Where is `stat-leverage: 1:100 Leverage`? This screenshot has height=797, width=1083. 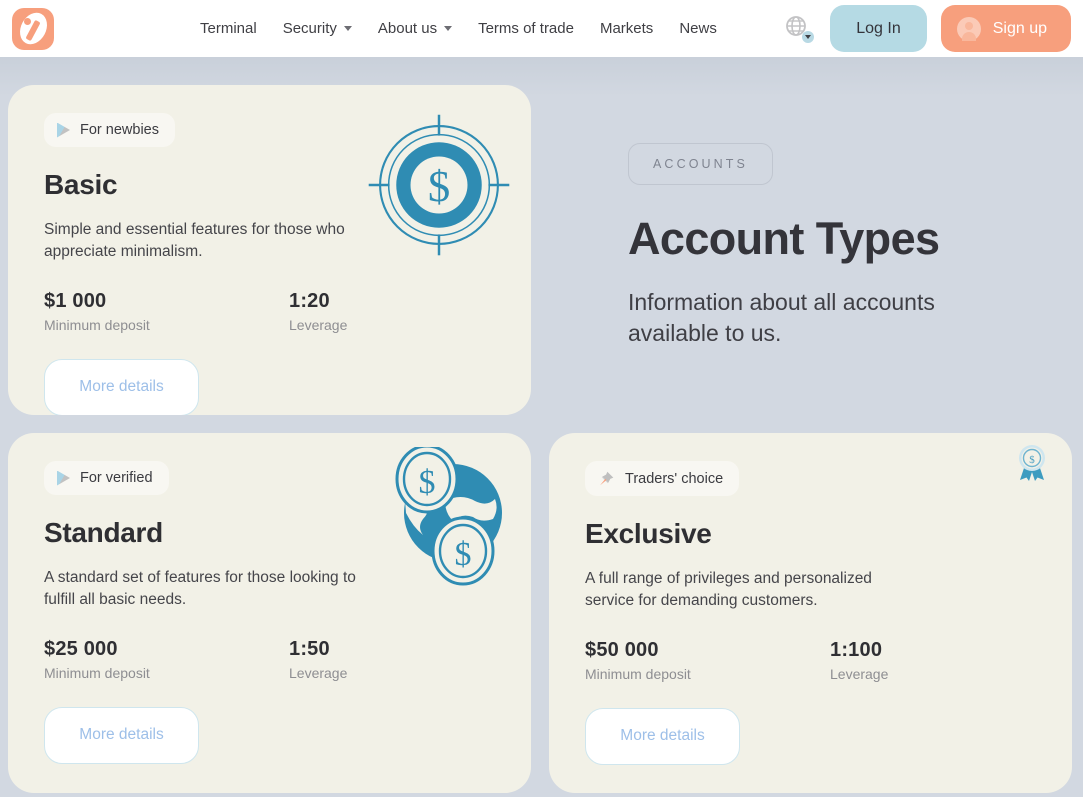 stat-leverage: 1:100 Leverage is located at coordinates (859, 660).